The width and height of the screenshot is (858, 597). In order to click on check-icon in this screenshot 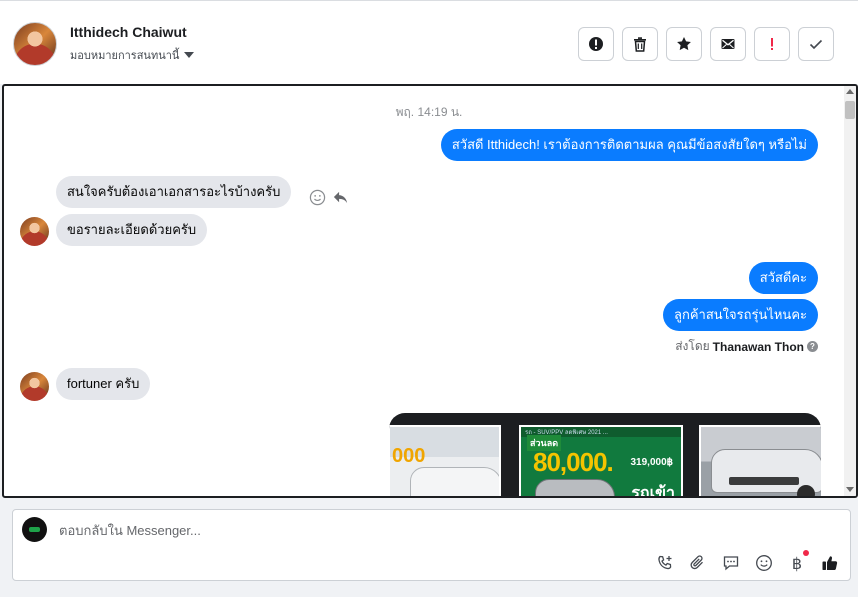, I will do `click(816, 44)`.